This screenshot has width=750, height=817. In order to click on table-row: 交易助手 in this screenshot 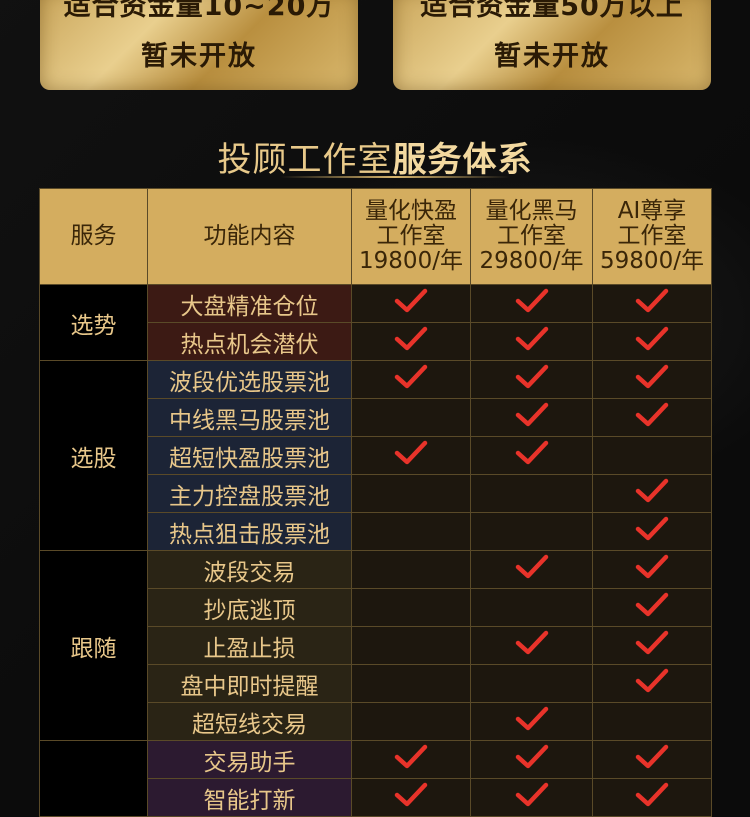, I will do `click(375, 778)`.